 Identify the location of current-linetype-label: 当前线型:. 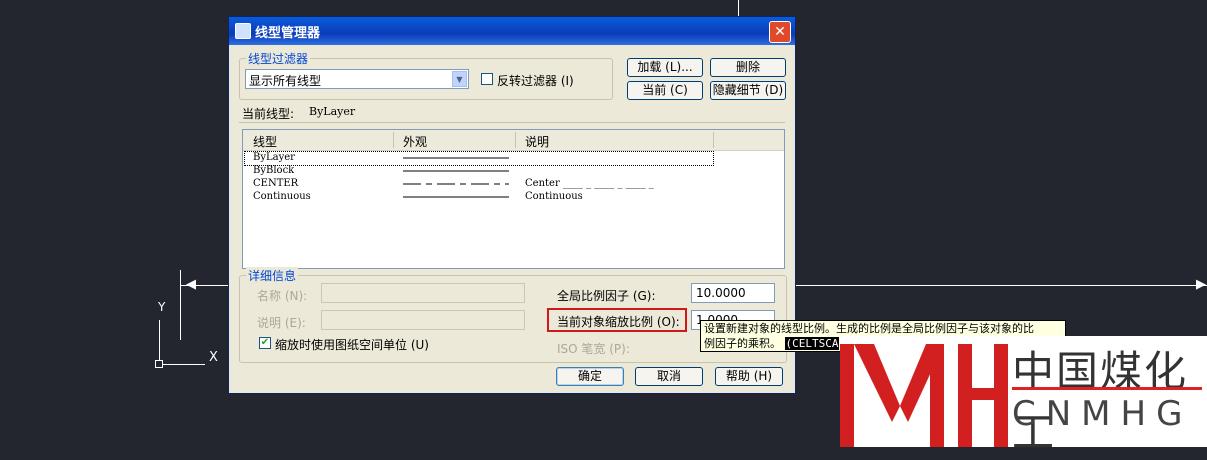
(268, 114).